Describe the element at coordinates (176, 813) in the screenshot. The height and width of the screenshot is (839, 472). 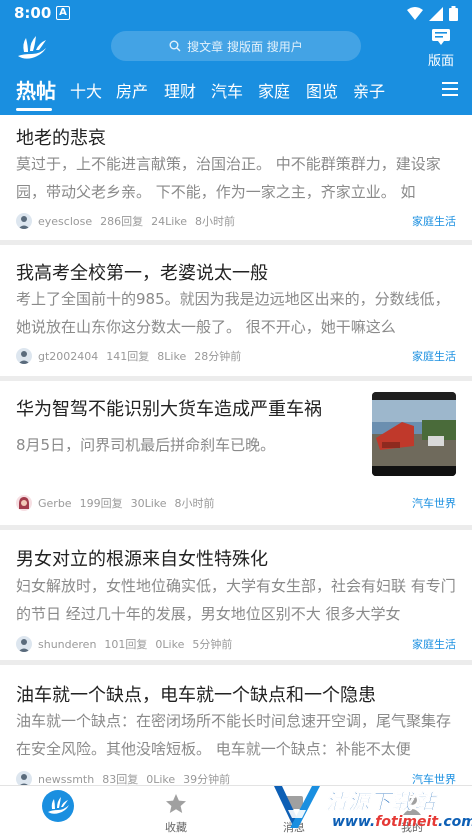
I see `nav-favorites: 收藏` at that location.